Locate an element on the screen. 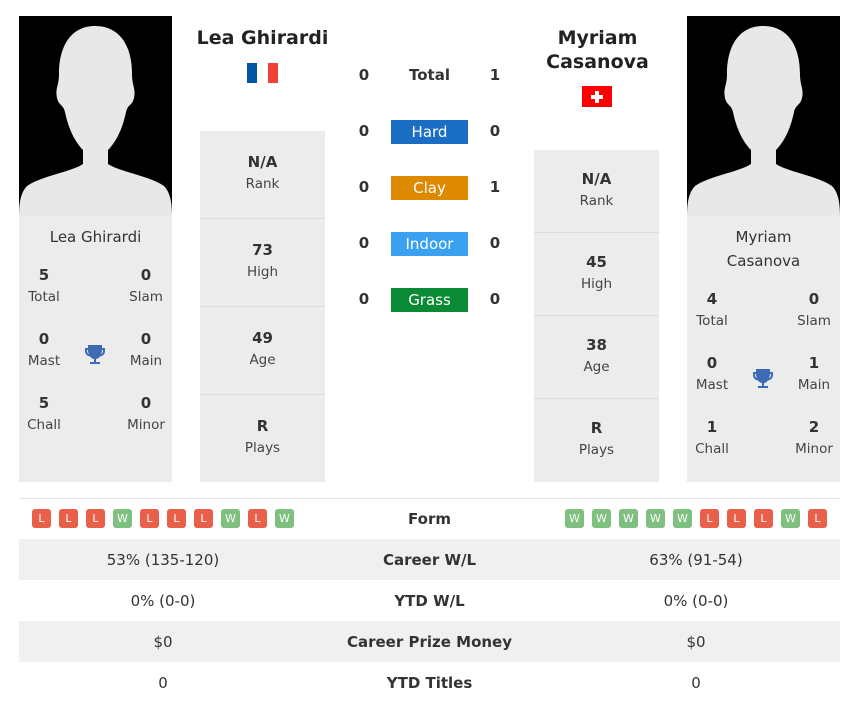  form-label: Form is located at coordinates (429, 518).